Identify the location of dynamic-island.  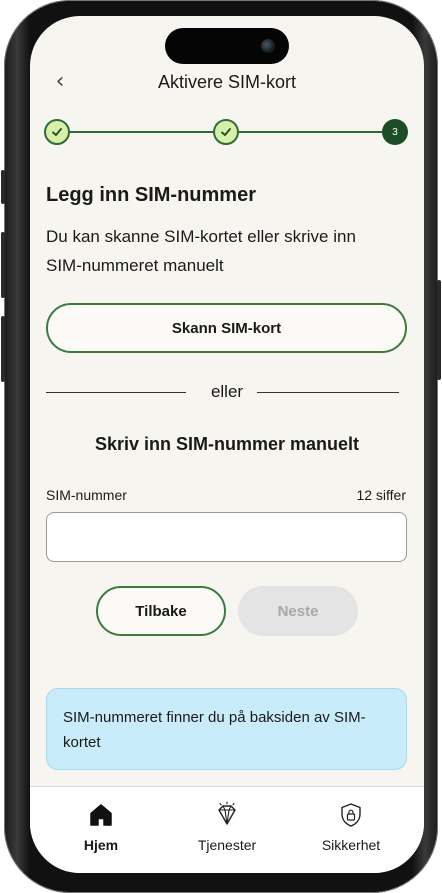
(227, 46).